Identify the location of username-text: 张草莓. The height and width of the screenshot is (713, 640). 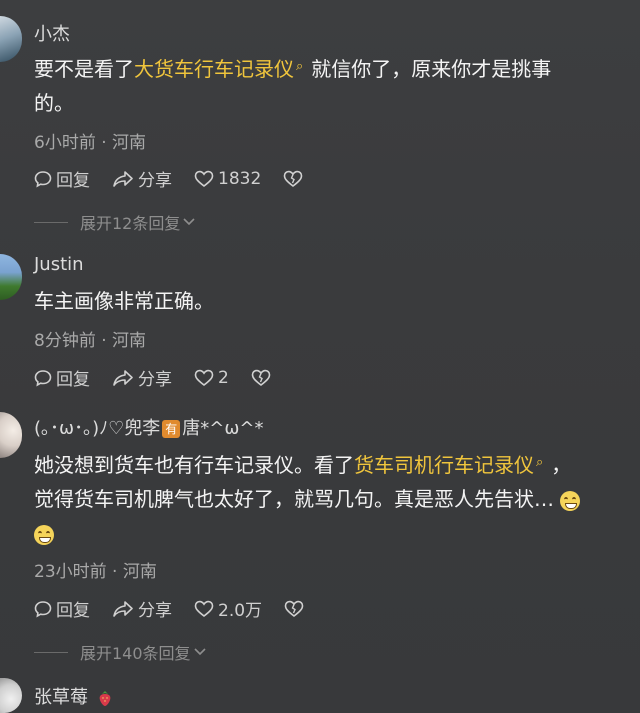
(61, 697).